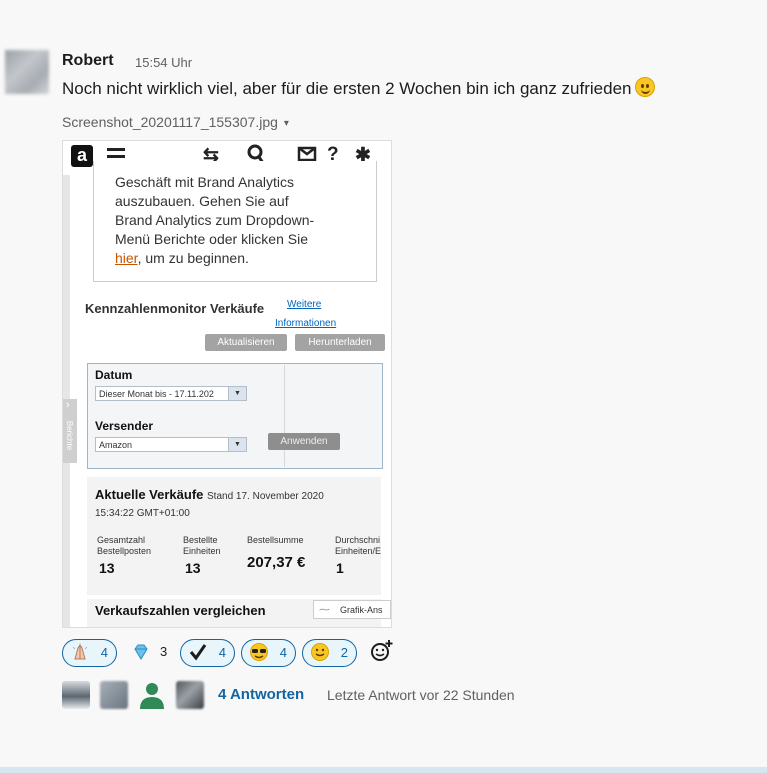 The width and height of the screenshot is (767, 773). What do you see at coordinates (361, 610) in the screenshot?
I see `chart-view-button-label: Grafik-Ans` at bounding box center [361, 610].